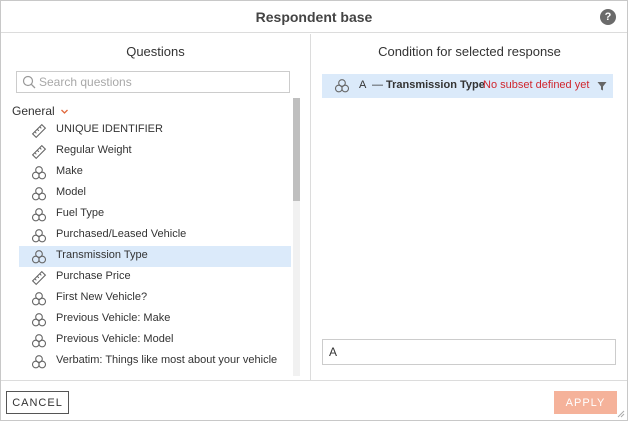 The image size is (628, 421). I want to click on filter-icon, so click(602, 86).